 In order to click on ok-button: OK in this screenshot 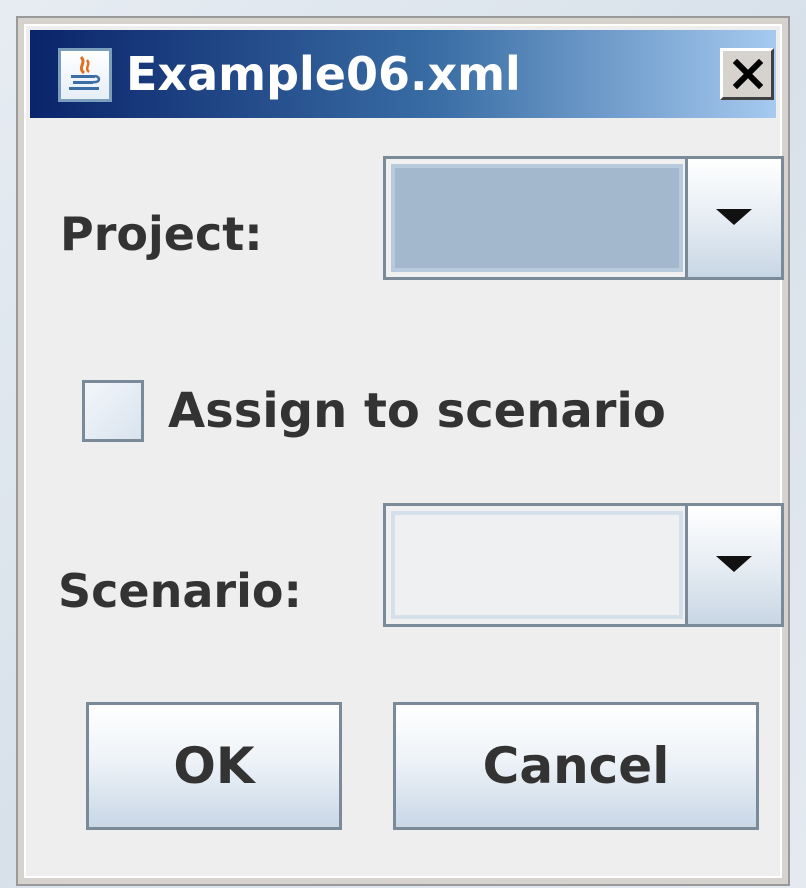, I will do `click(214, 766)`.